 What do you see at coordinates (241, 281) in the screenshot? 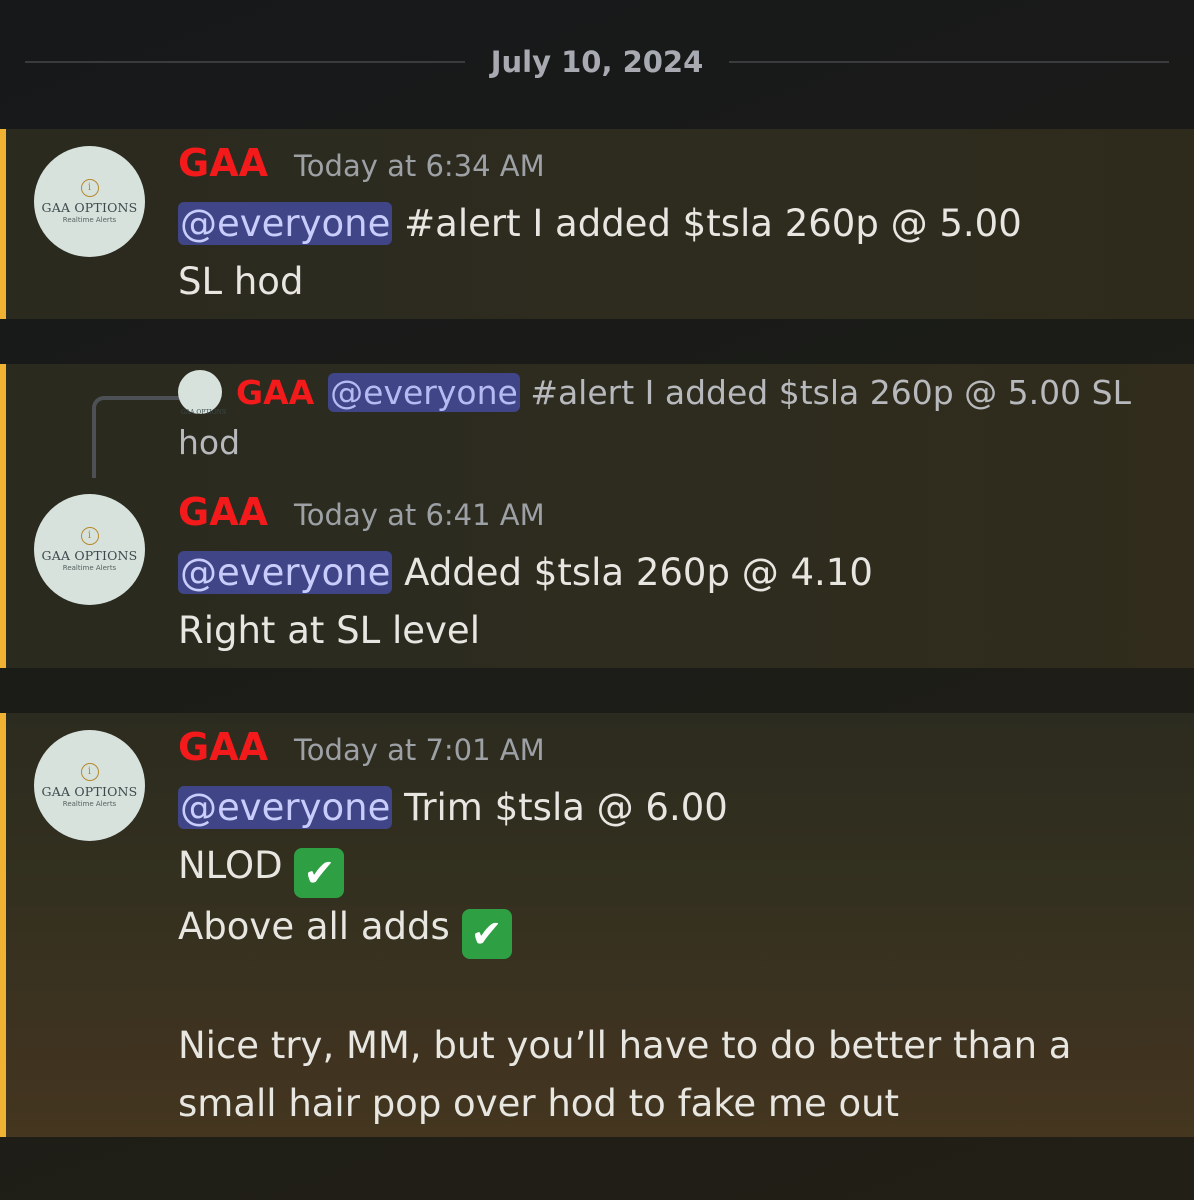
I see `message-line: SL hod` at bounding box center [241, 281].